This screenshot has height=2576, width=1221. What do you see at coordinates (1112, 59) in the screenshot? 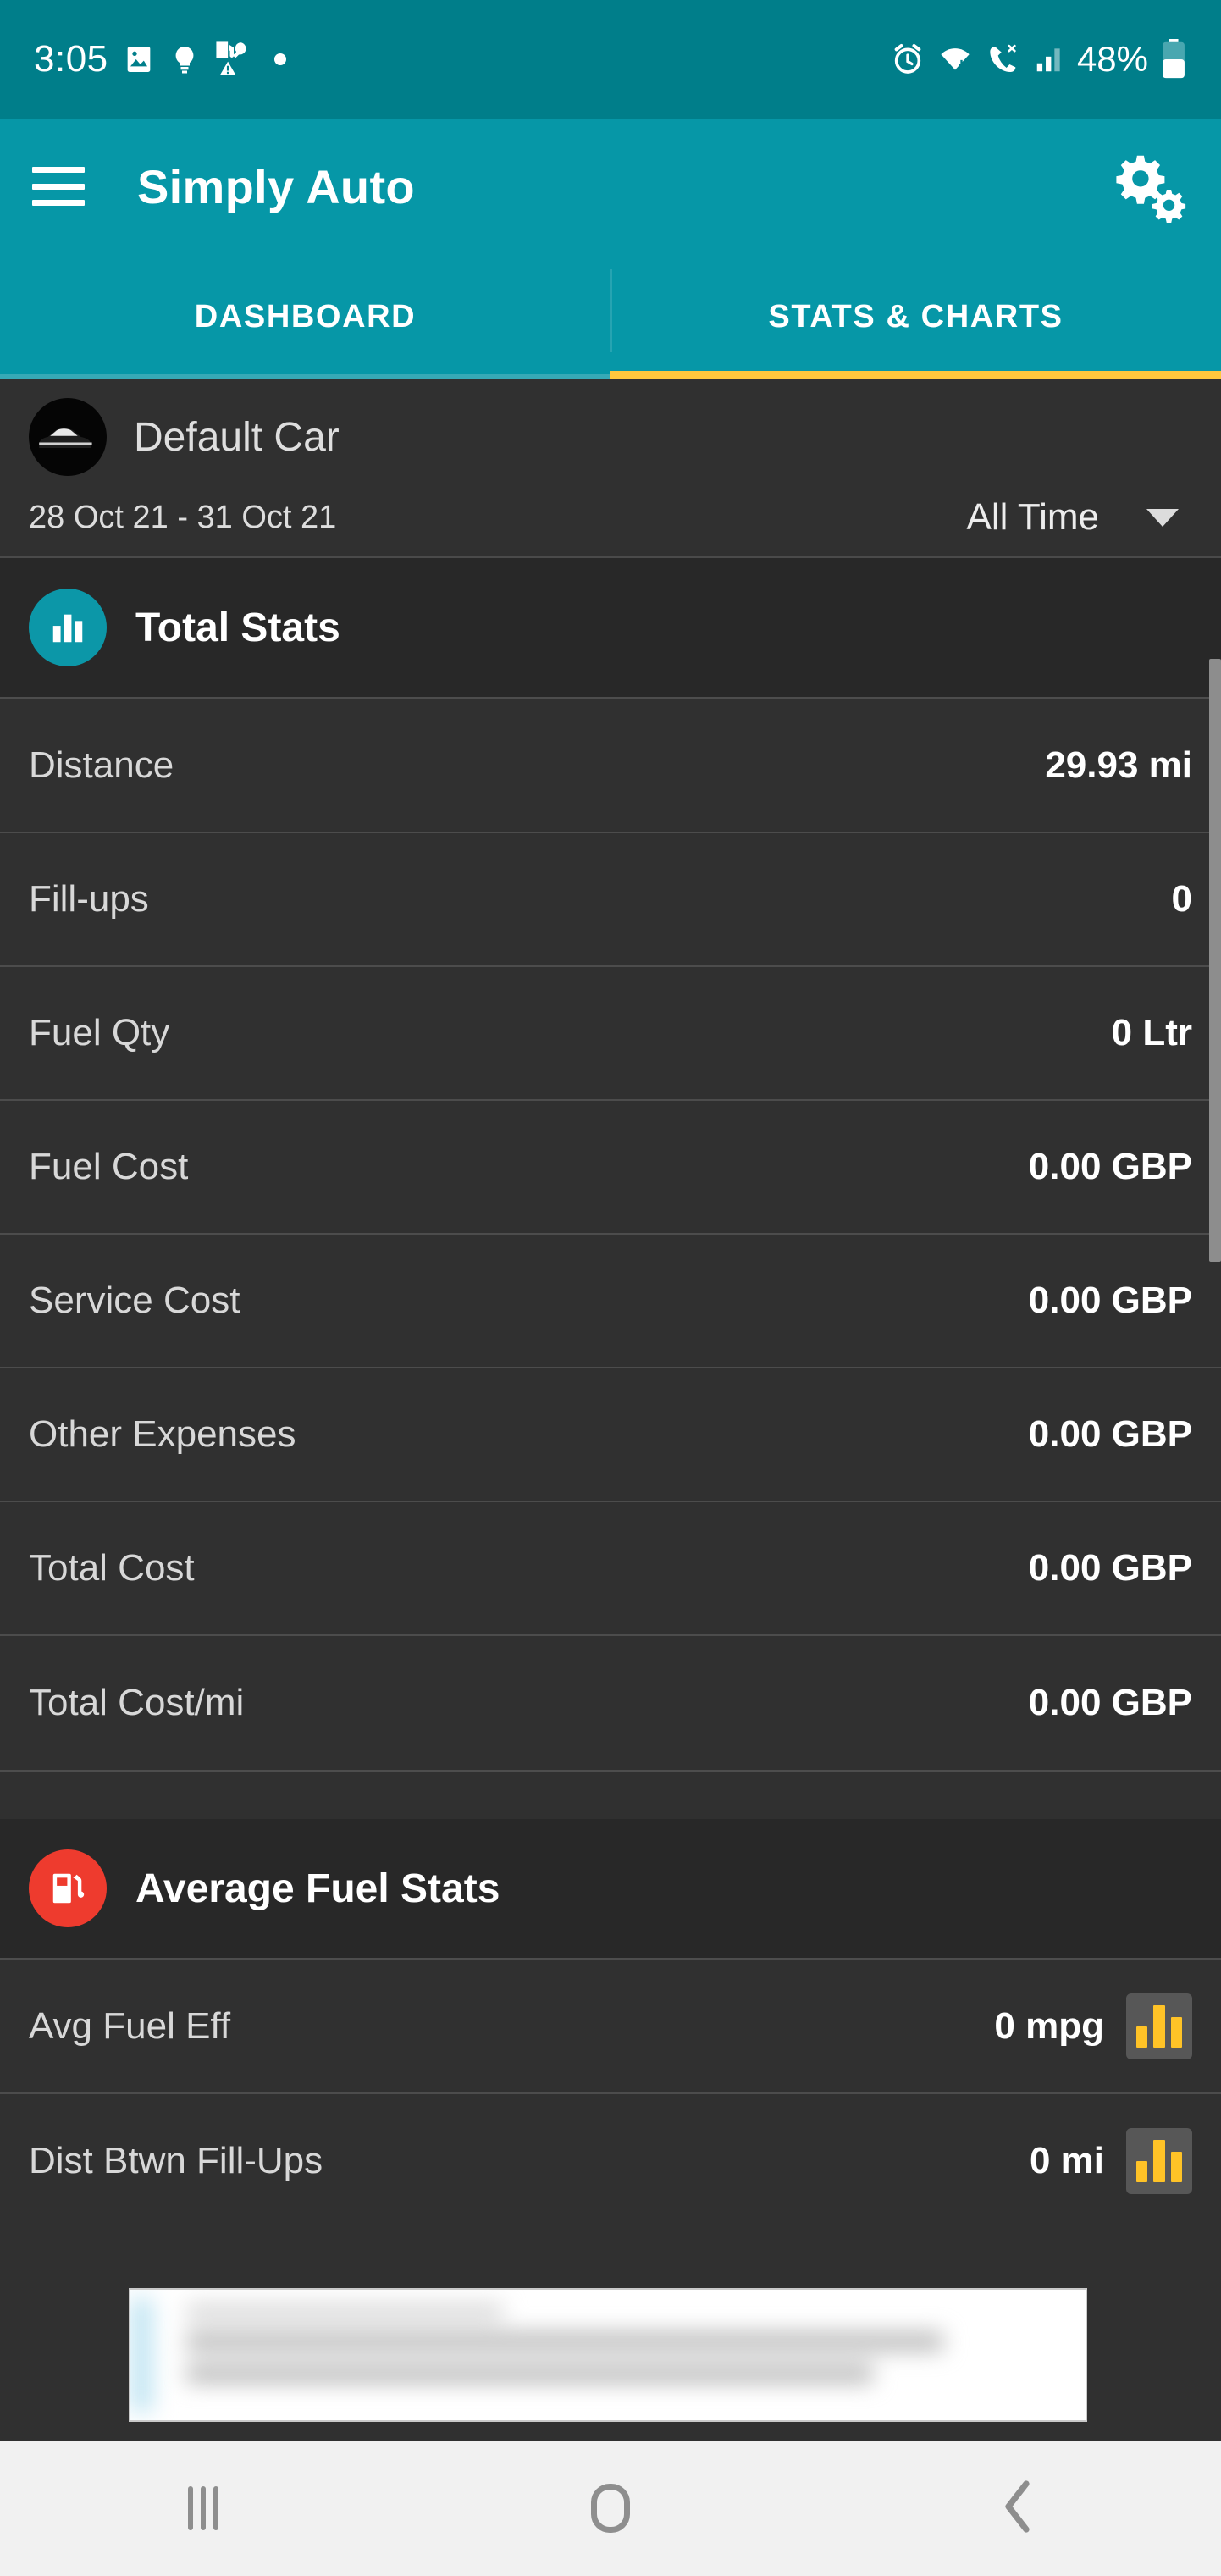
I see `battery-percent-label: 48%` at bounding box center [1112, 59].